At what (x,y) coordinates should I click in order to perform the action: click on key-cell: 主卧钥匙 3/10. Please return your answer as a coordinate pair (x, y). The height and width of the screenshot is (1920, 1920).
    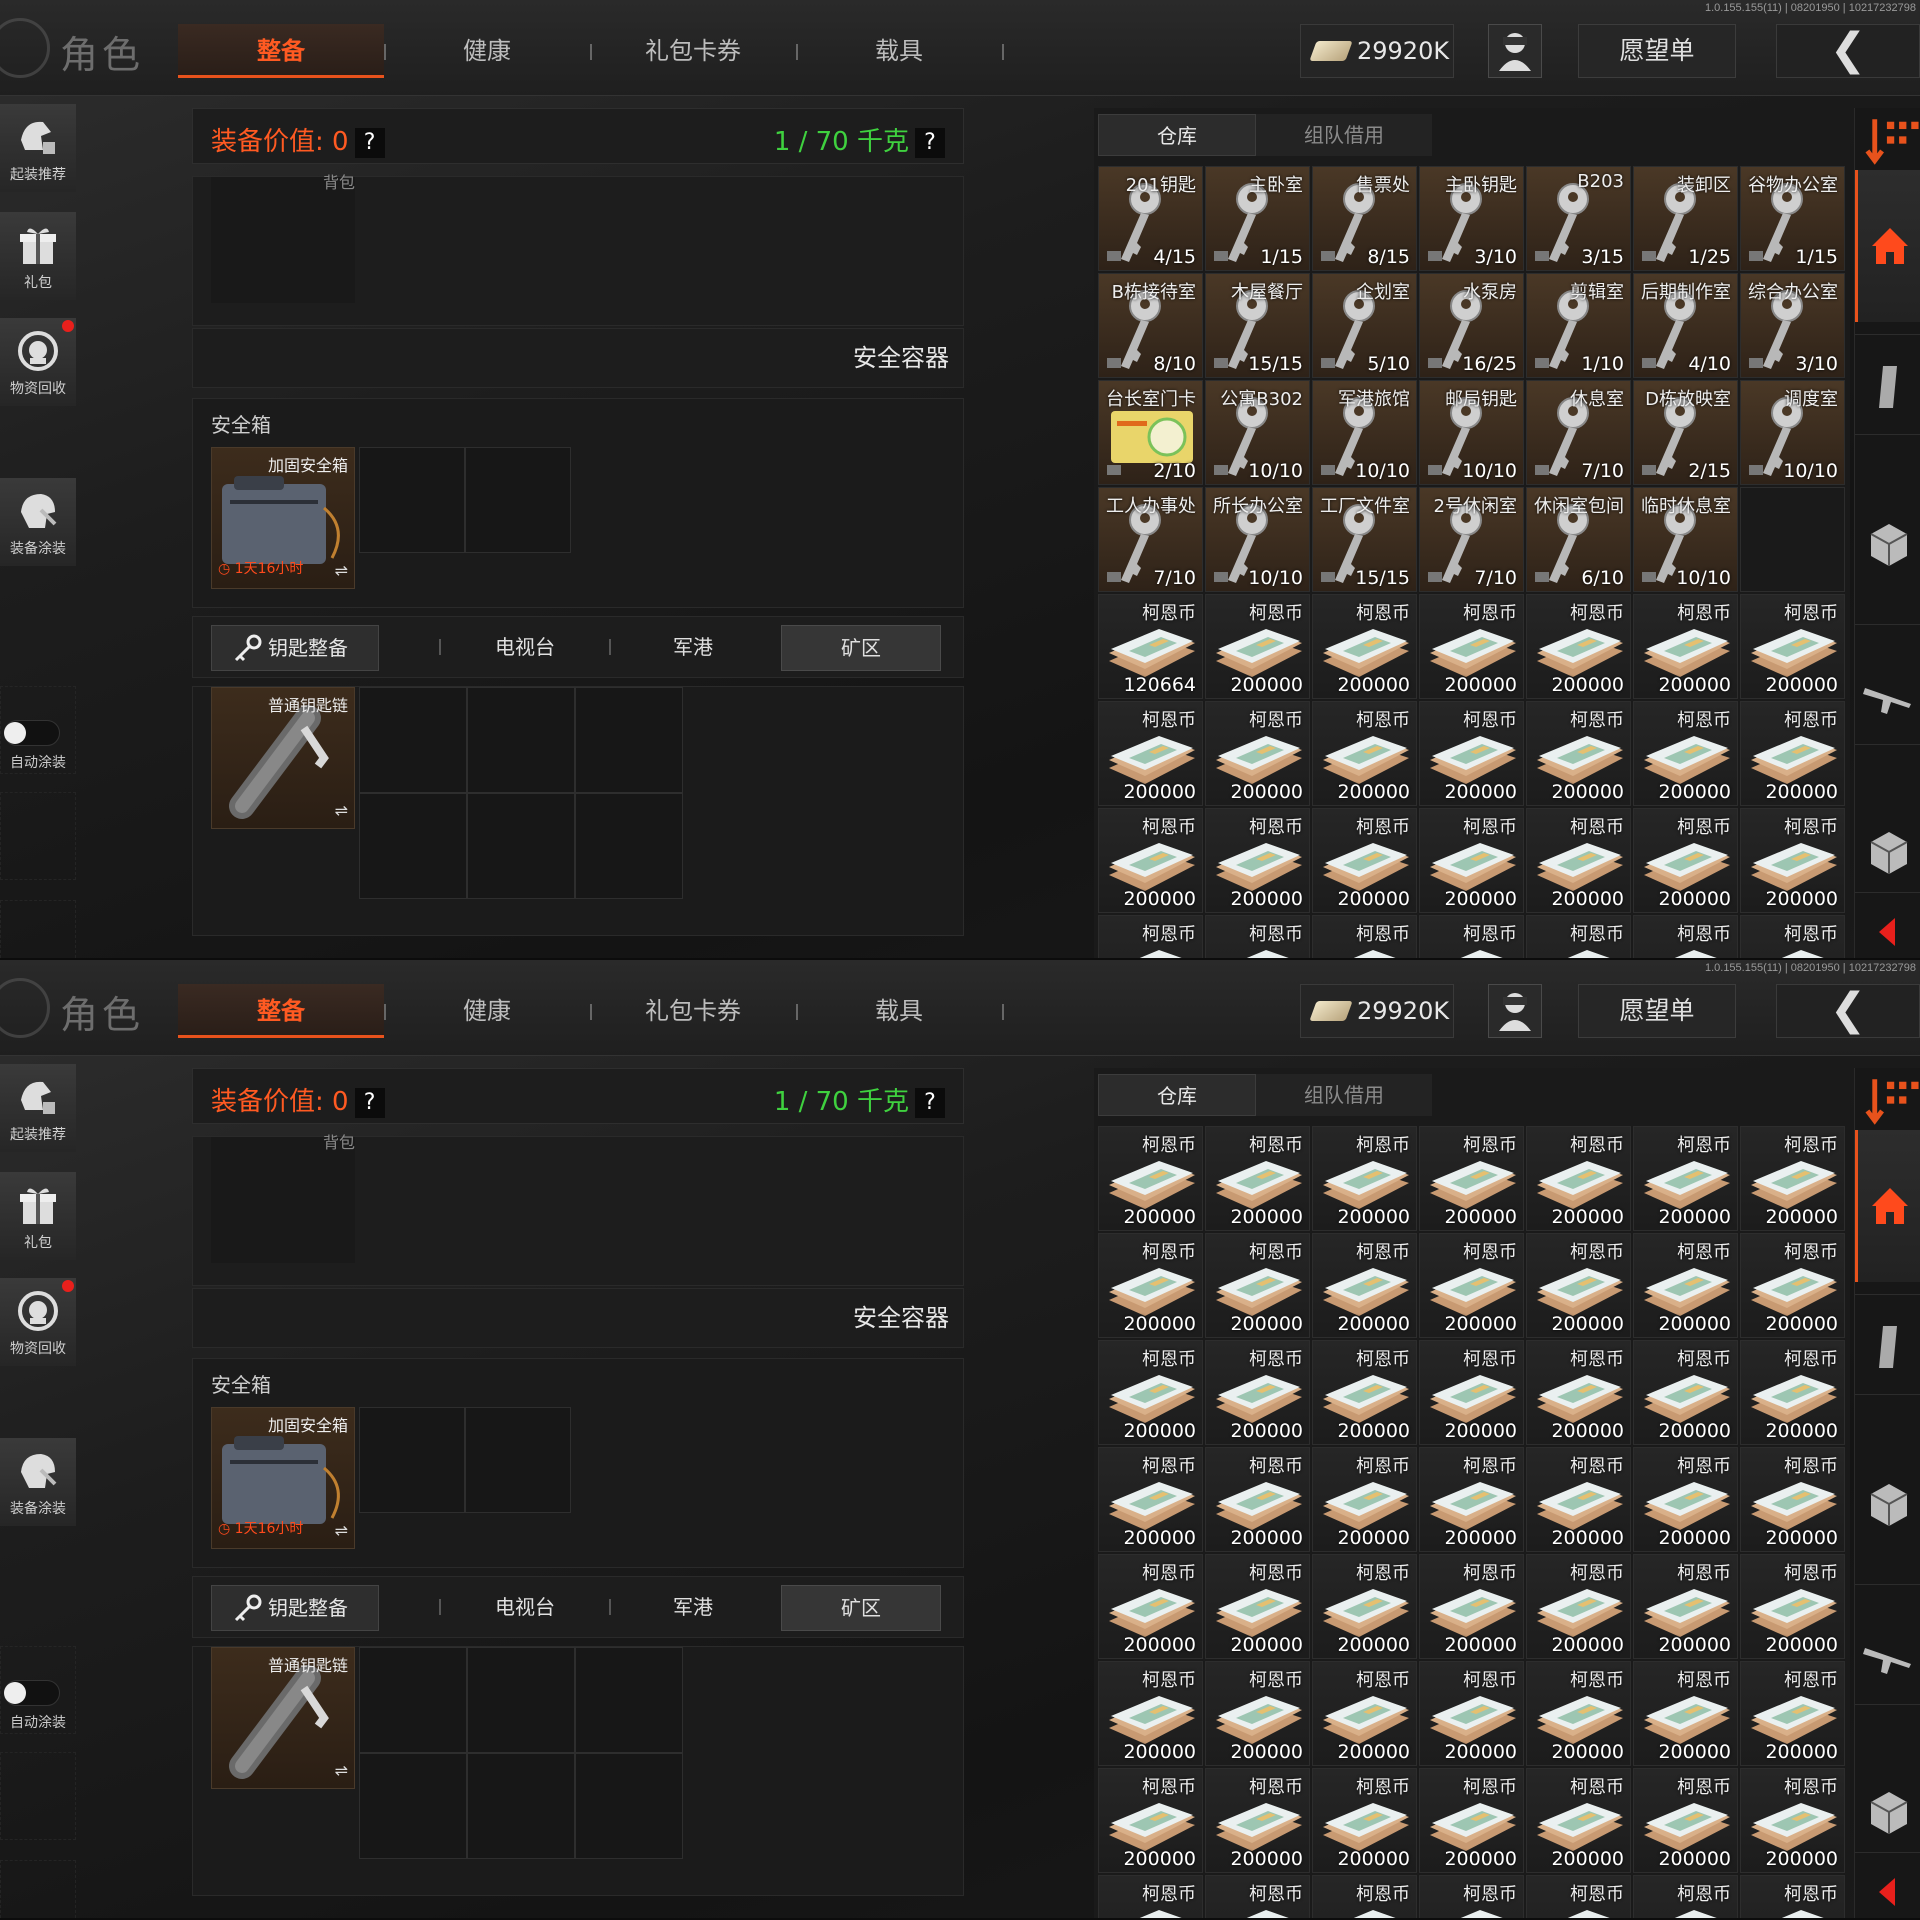
    Looking at the image, I should click on (1471, 218).